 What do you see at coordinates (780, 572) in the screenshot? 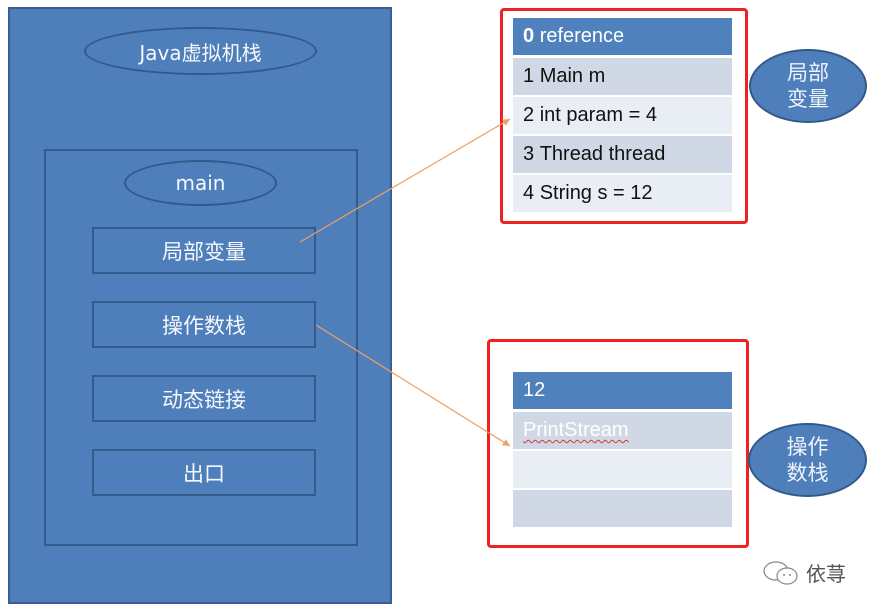
I see `wechat-icon` at bounding box center [780, 572].